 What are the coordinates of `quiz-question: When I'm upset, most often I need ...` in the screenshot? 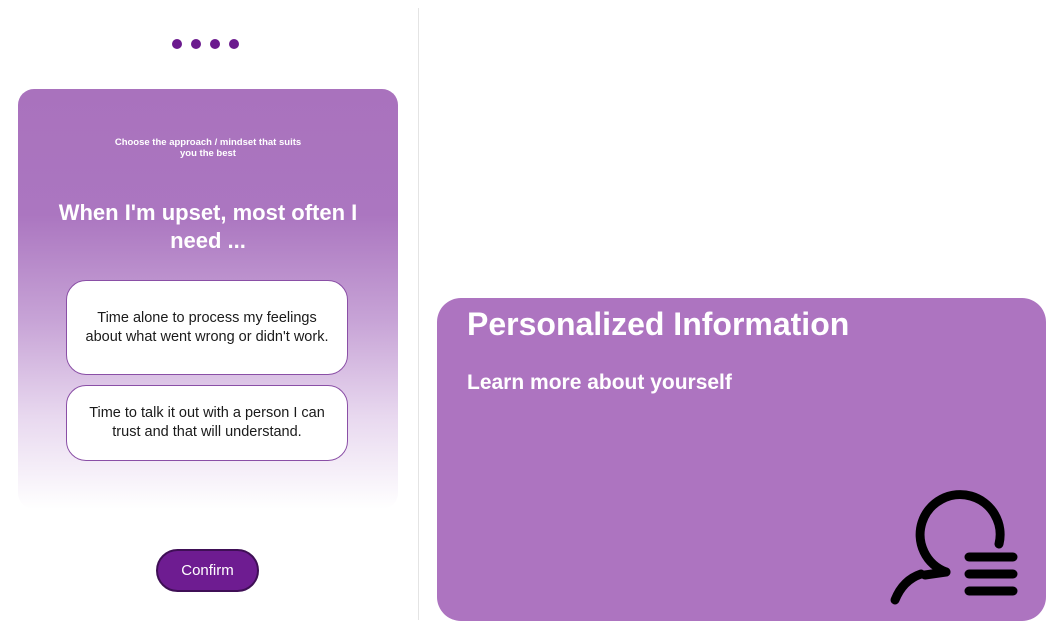 It's located at (208, 226).